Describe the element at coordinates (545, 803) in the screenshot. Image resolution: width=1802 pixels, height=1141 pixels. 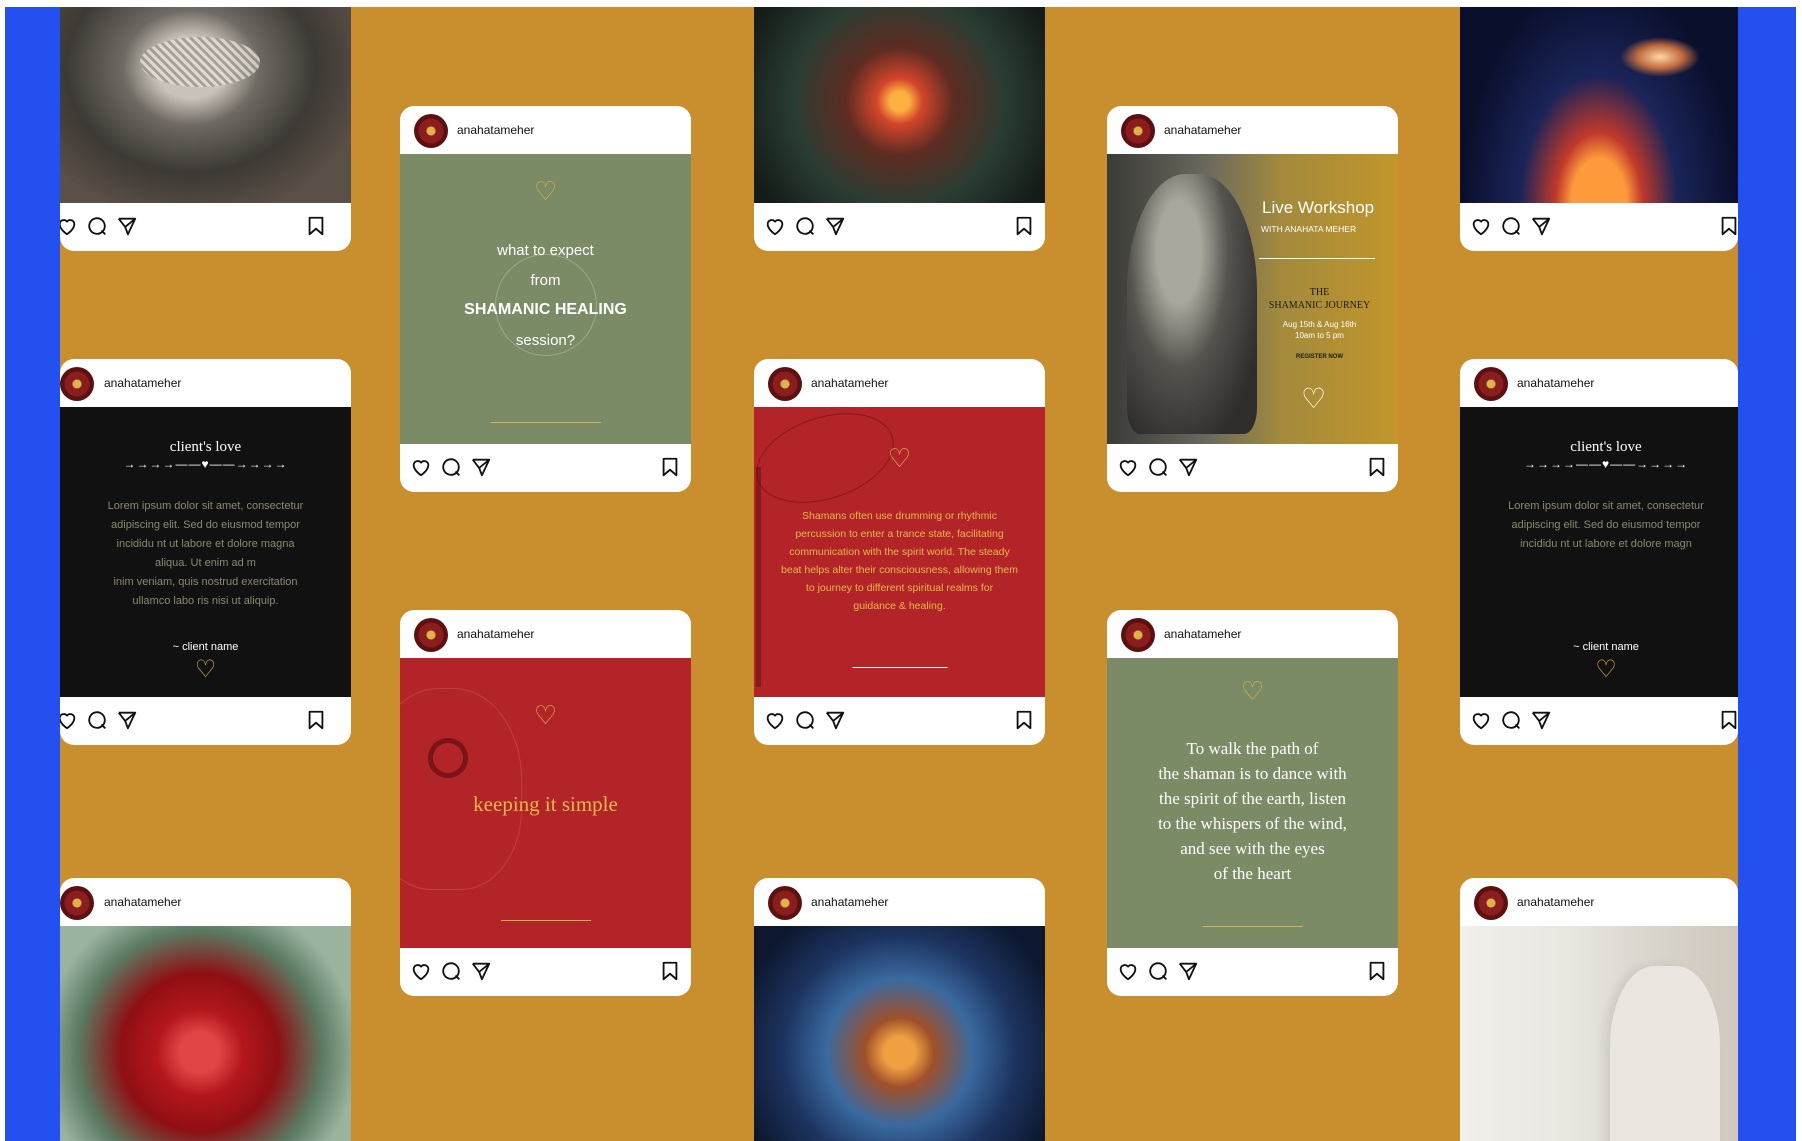
I see `post-keeping-it-simple: anahatameher ♡ keeping it simple` at that location.